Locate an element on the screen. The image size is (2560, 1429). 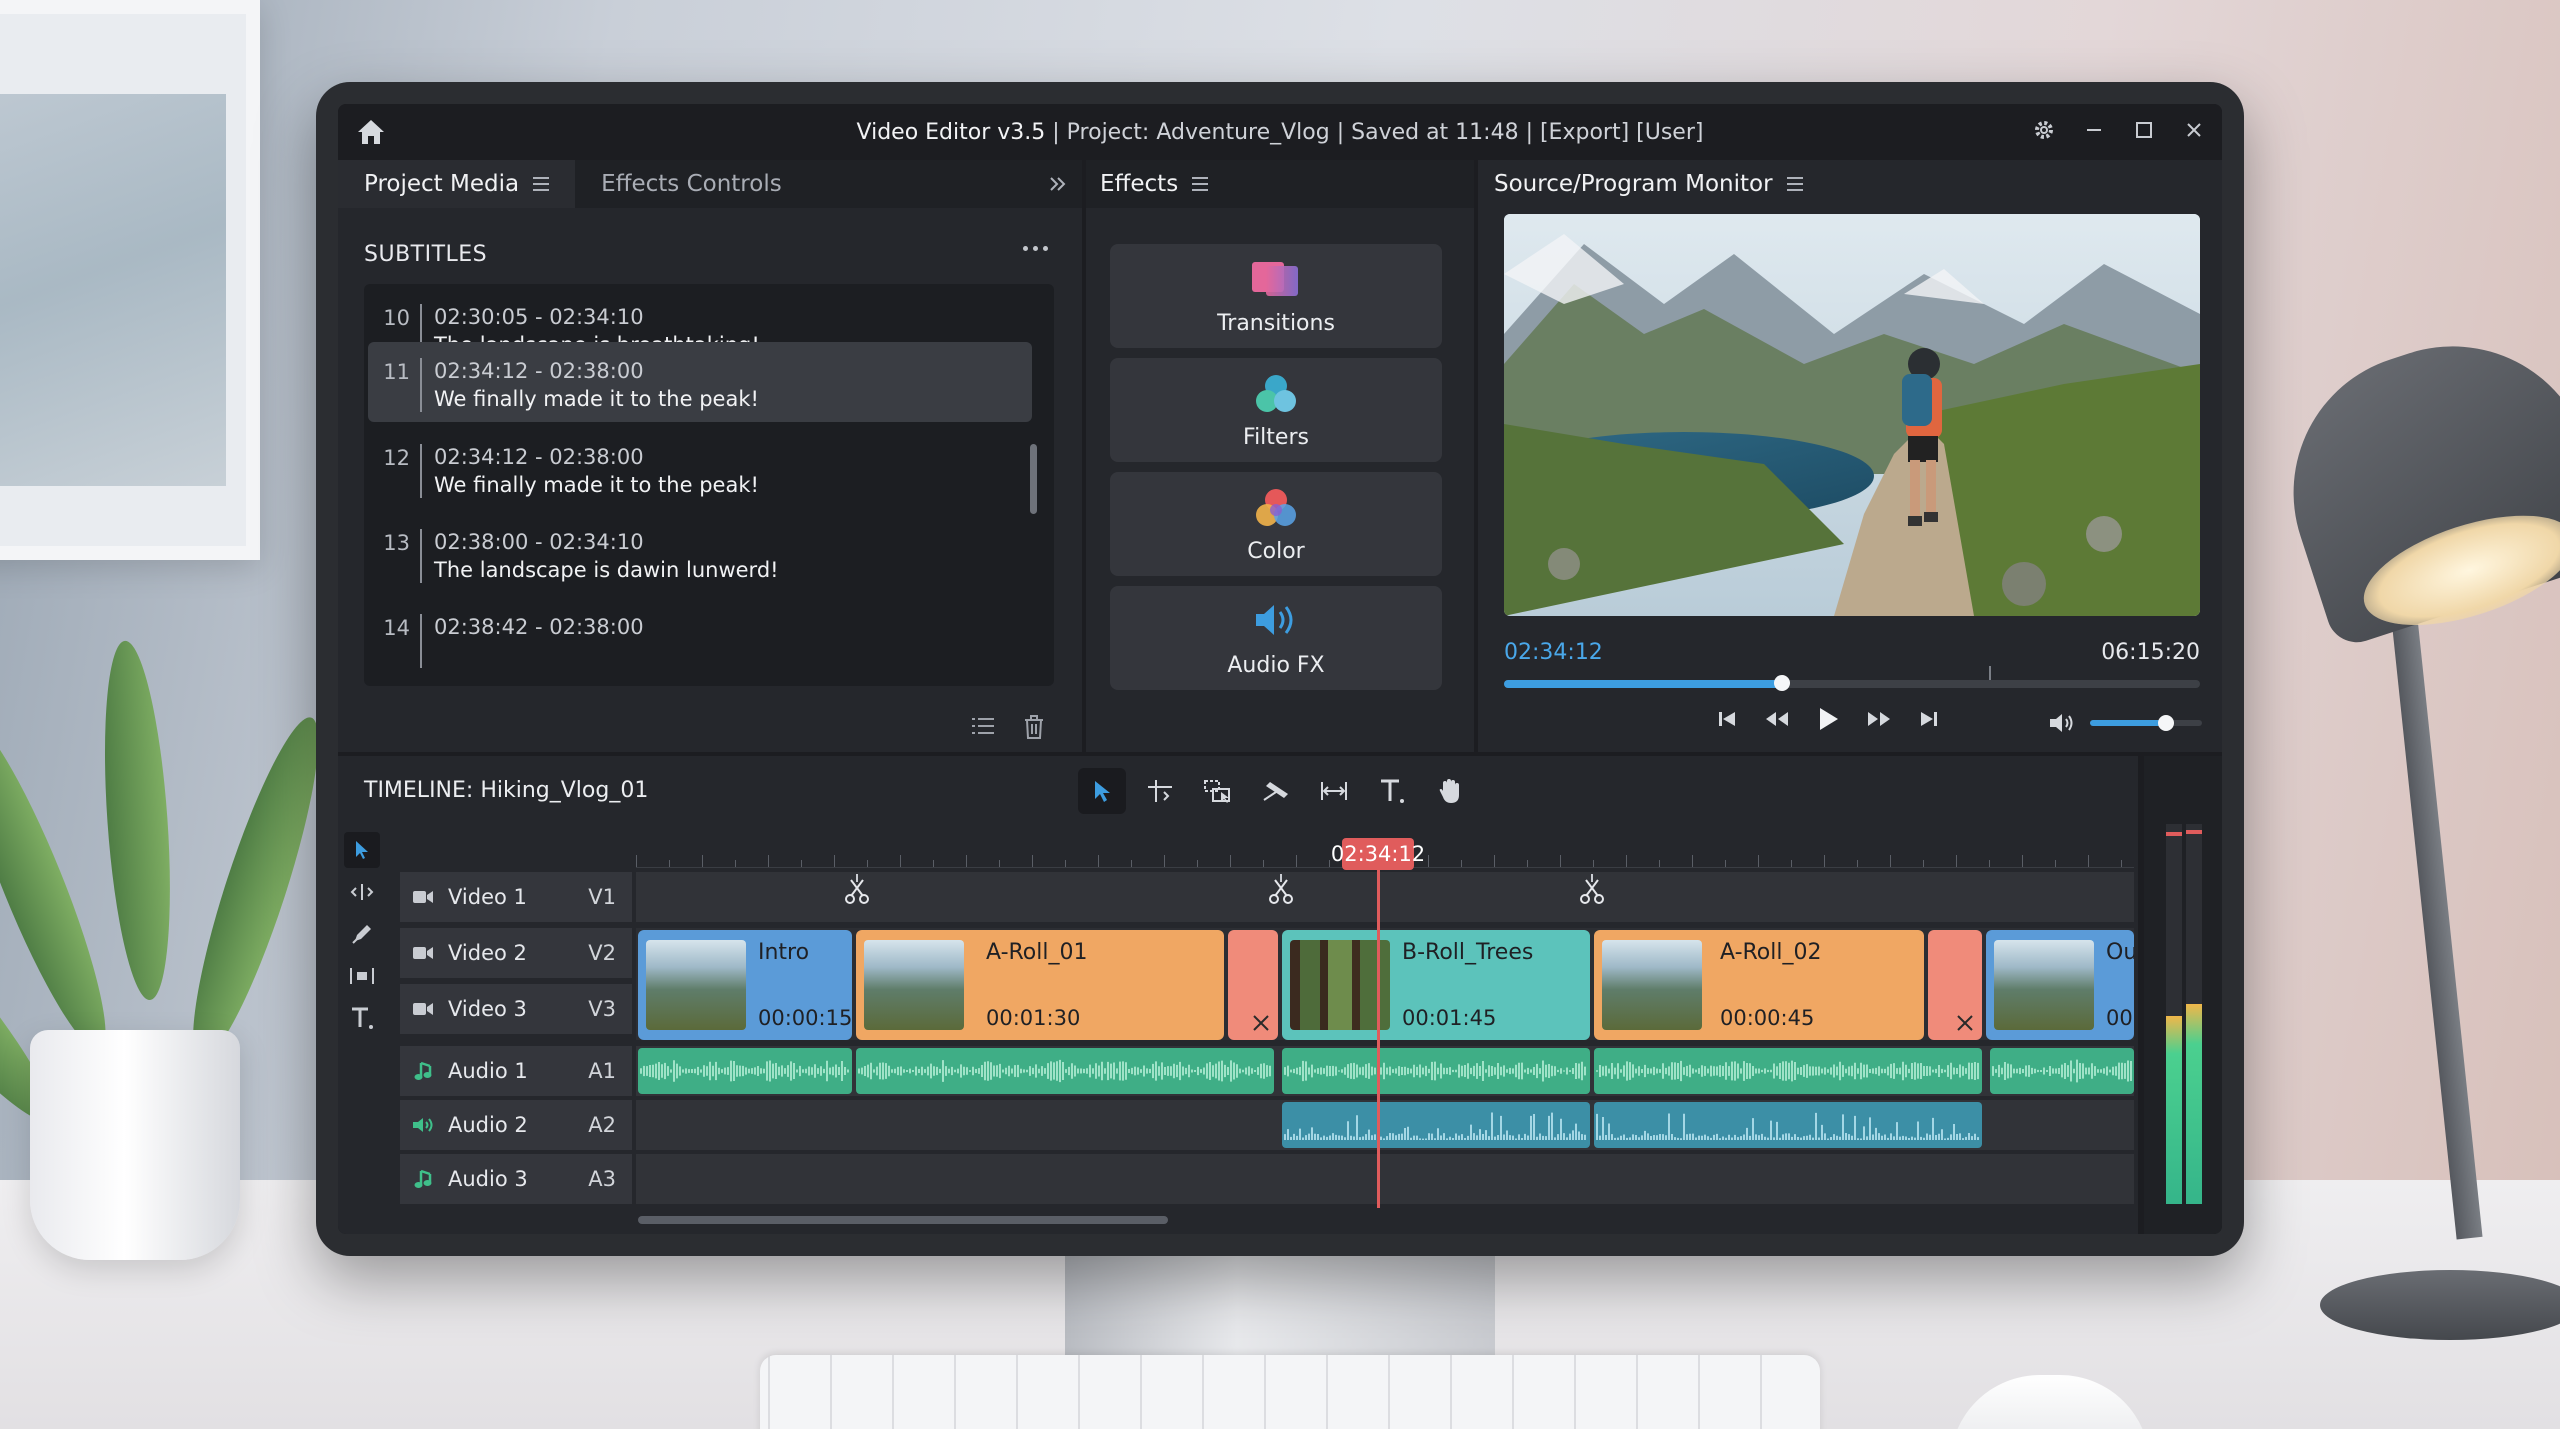
side-text-tool-icon is located at coordinates (362, 1018).